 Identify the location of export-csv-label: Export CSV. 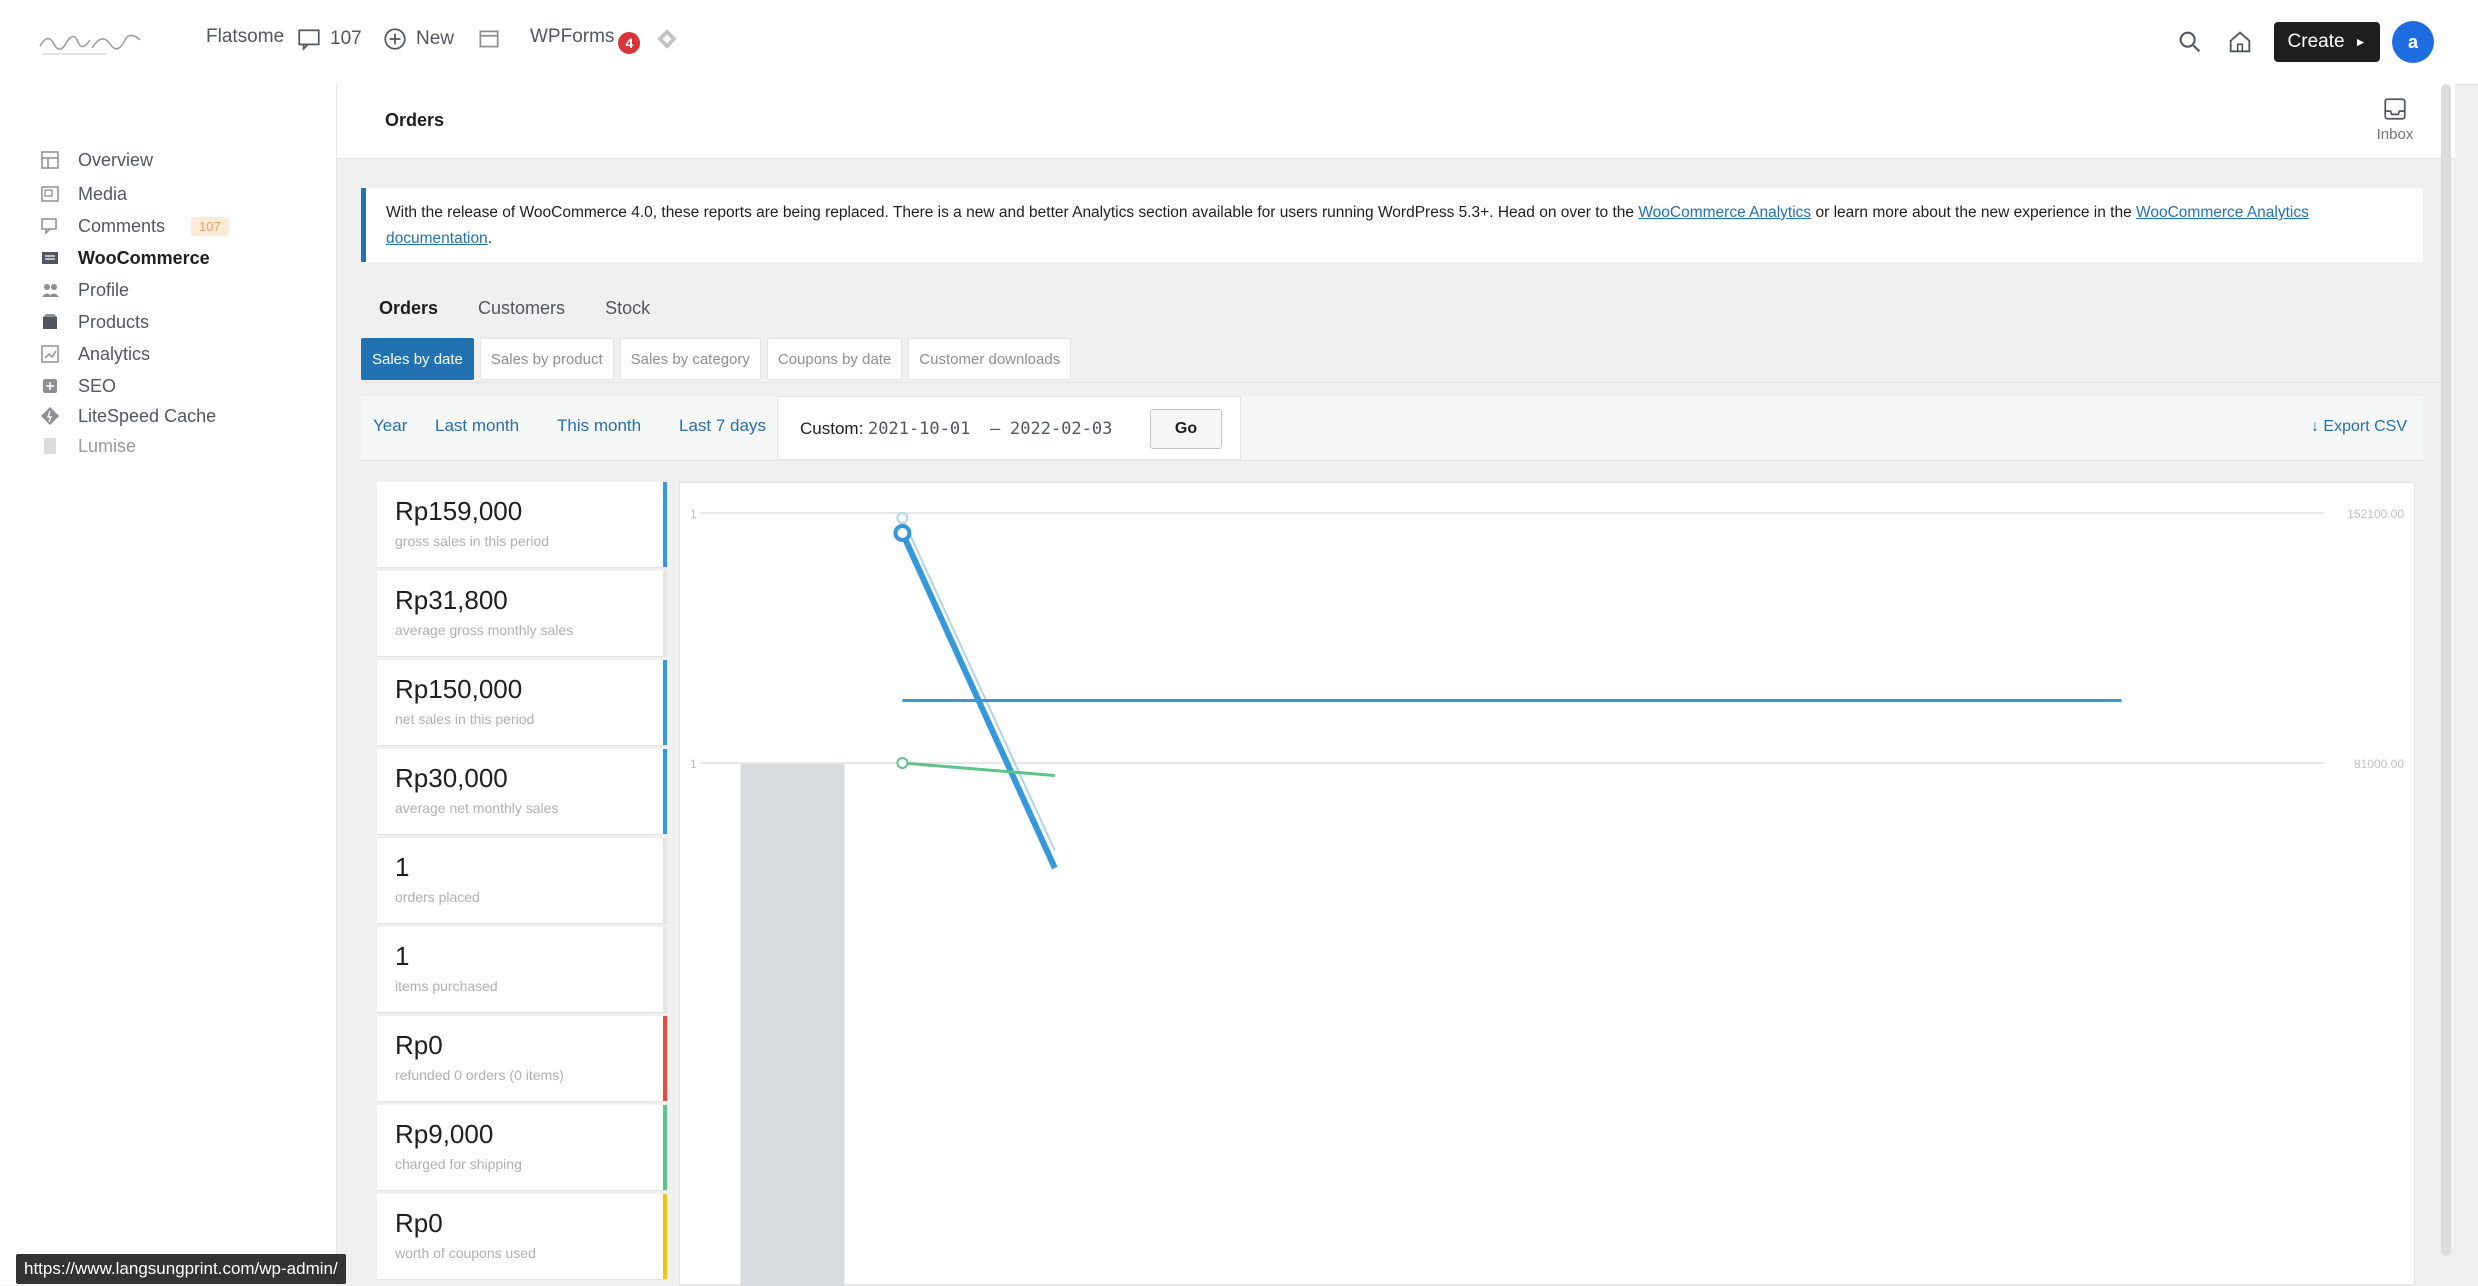
(2365, 426).